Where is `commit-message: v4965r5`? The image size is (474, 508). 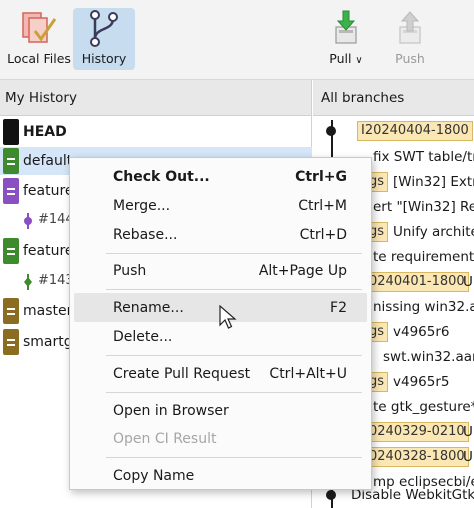 commit-message: v4965r5 is located at coordinates (421, 382).